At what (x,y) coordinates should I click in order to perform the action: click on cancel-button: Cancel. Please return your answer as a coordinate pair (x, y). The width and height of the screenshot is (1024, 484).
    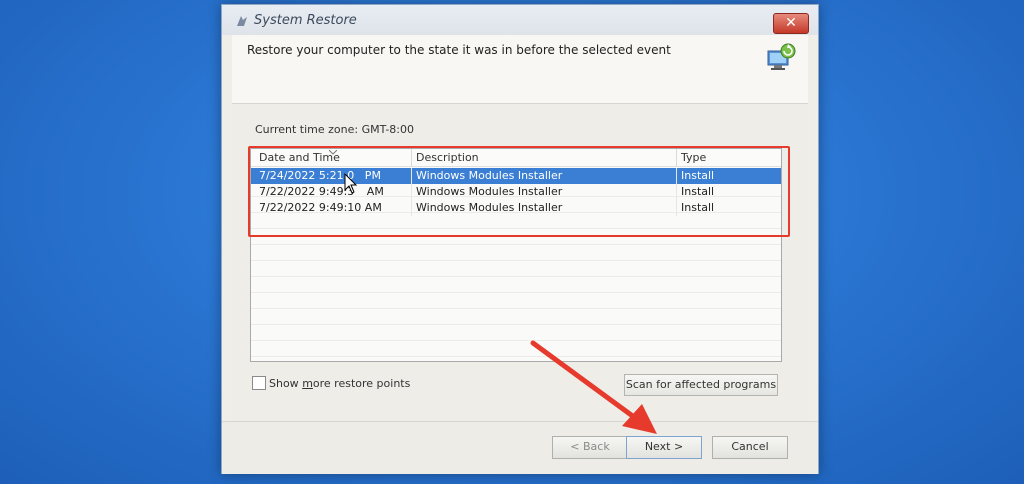
    Looking at the image, I should click on (750, 447).